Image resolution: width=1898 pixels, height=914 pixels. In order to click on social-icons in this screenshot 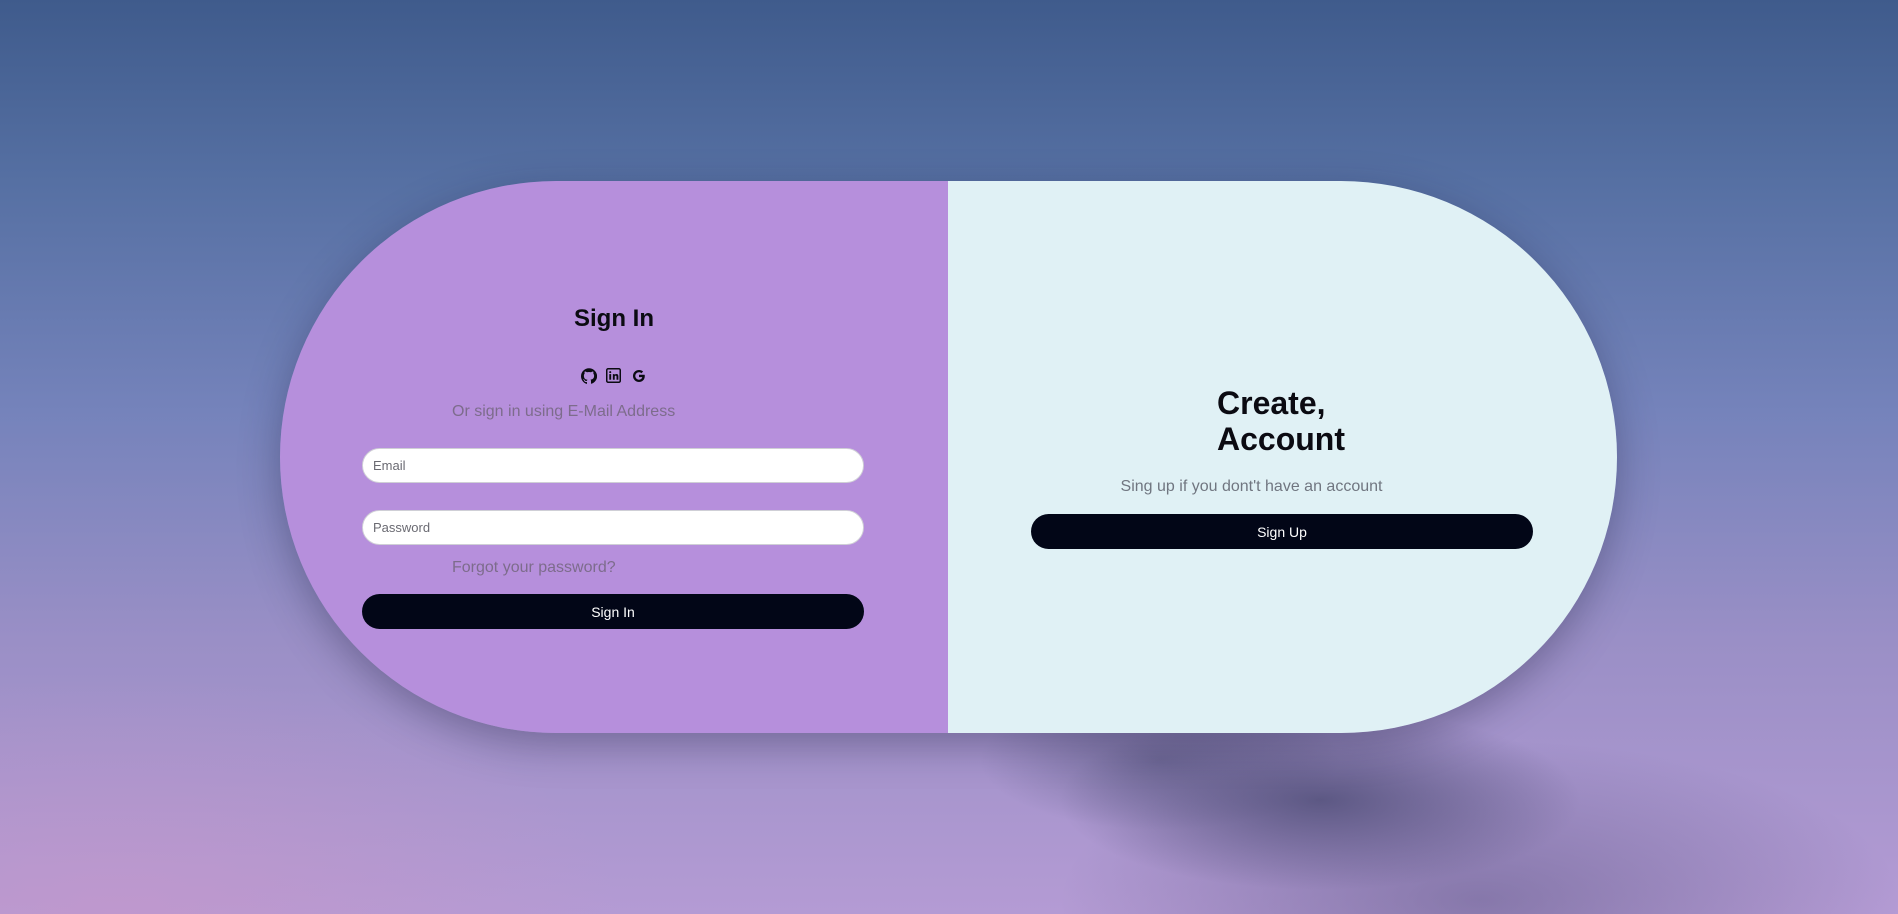, I will do `click(613, 375)`.